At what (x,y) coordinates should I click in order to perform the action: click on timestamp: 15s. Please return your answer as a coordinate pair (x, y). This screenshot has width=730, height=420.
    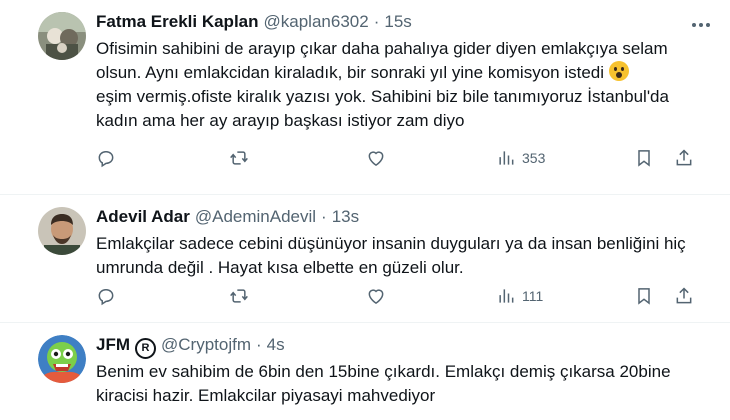
    Looking at the image, I should click on (397, 22).